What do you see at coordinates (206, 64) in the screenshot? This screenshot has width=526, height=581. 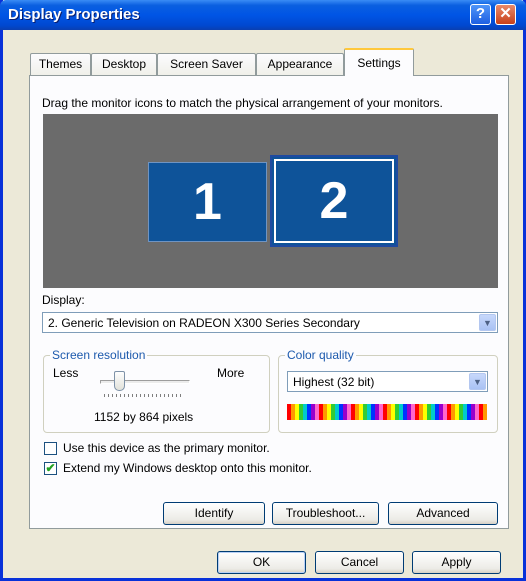 I see `tab-screen-saver: Screen Saver` at bounding box center [206, 64].